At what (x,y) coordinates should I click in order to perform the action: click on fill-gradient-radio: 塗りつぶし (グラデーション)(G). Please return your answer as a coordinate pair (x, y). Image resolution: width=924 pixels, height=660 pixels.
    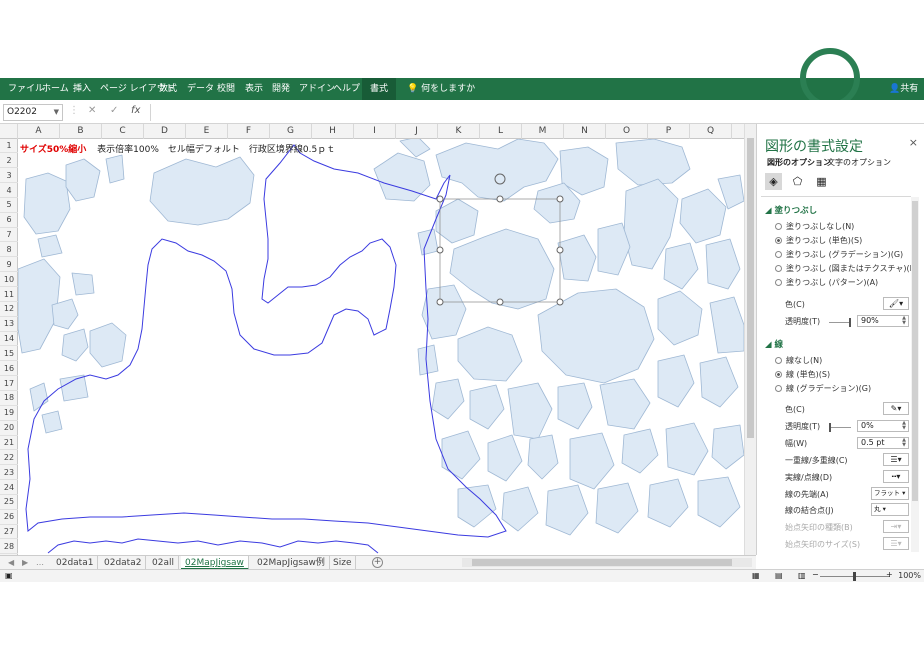
    Looking at the image, I should click on (839, 254).